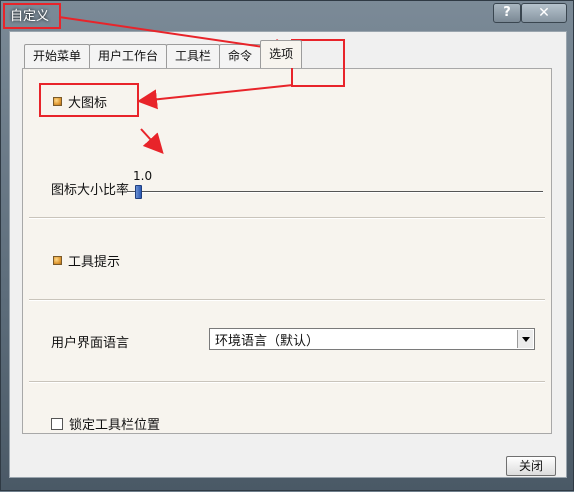 The height and width of the screenshot is (492, 574). Describe the element at coordinates (30, 16) in the screenshot. I see `window-title: 自定义` at that location.